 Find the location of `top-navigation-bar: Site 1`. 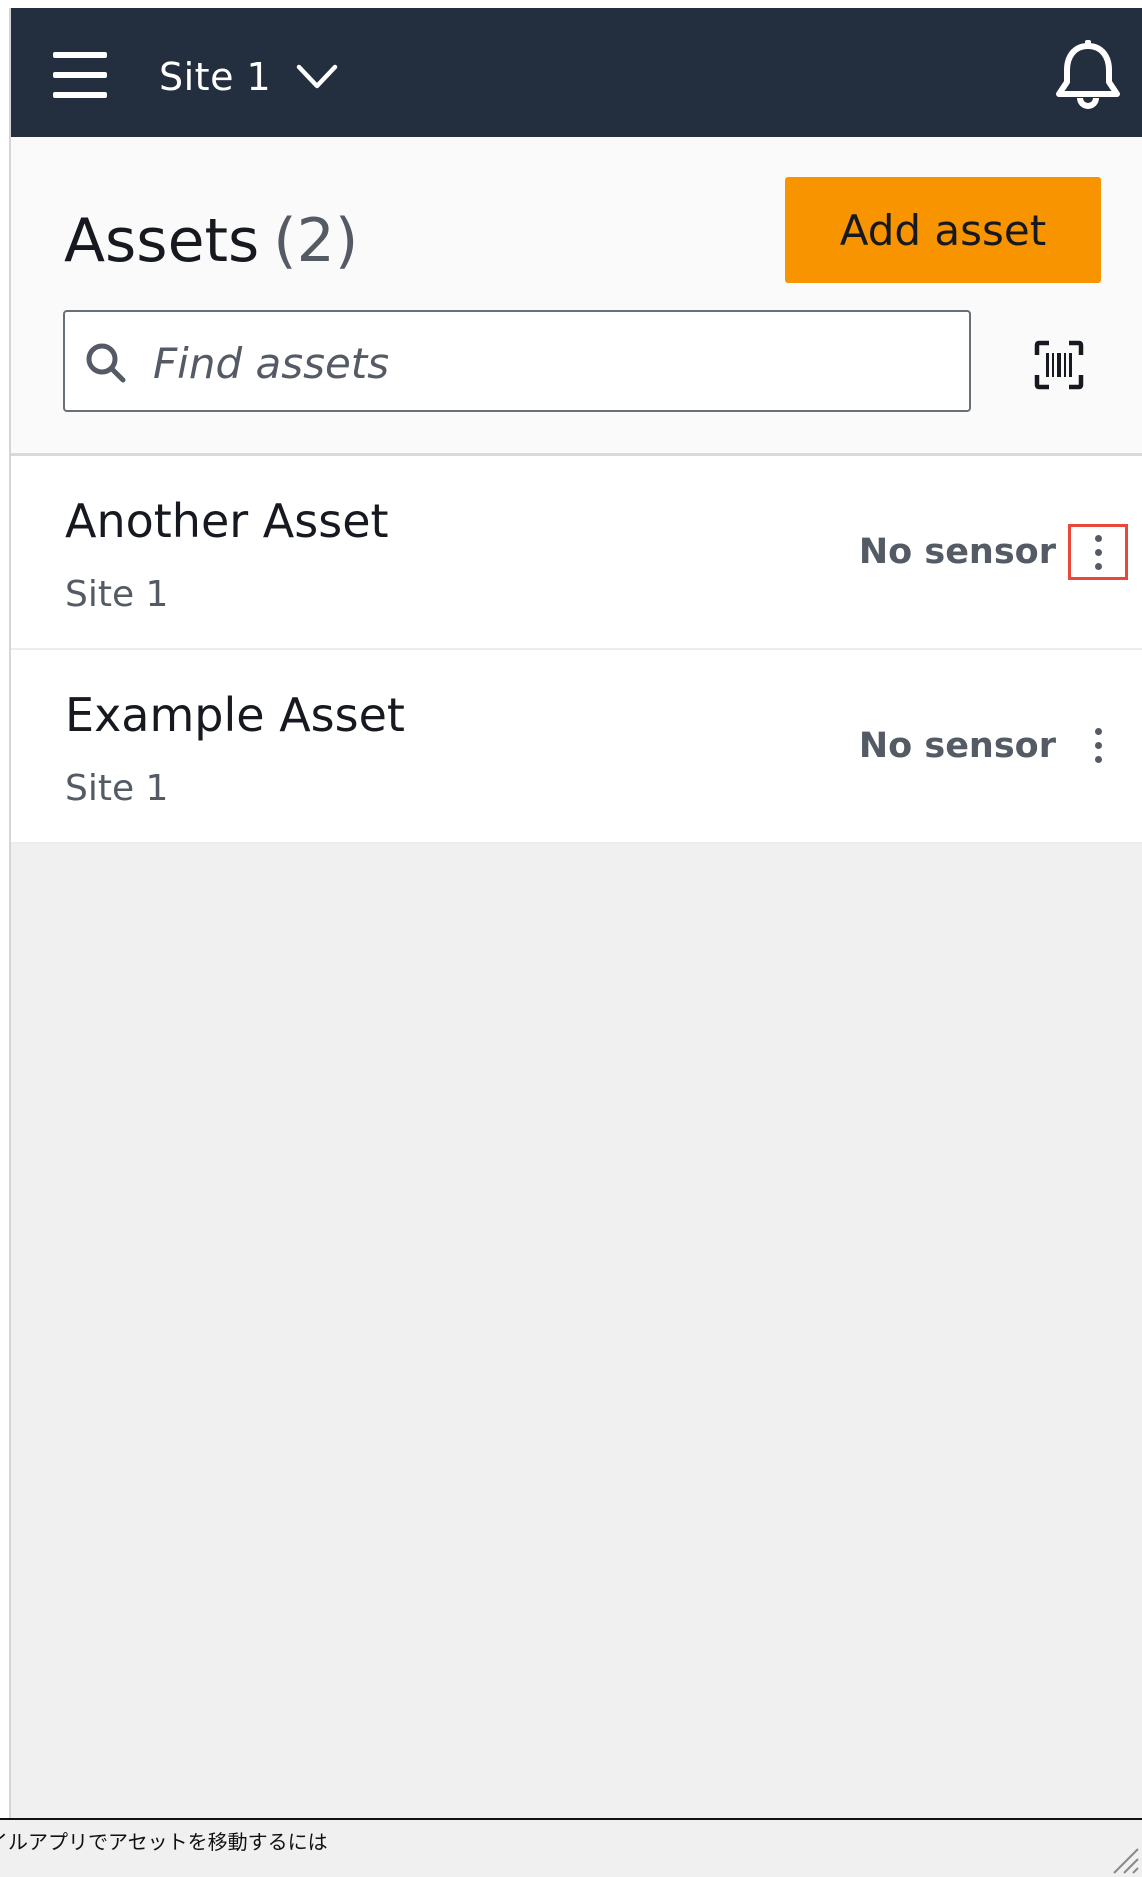

top-navigation-bar: Site 1 is located at coordinates (576, 72).